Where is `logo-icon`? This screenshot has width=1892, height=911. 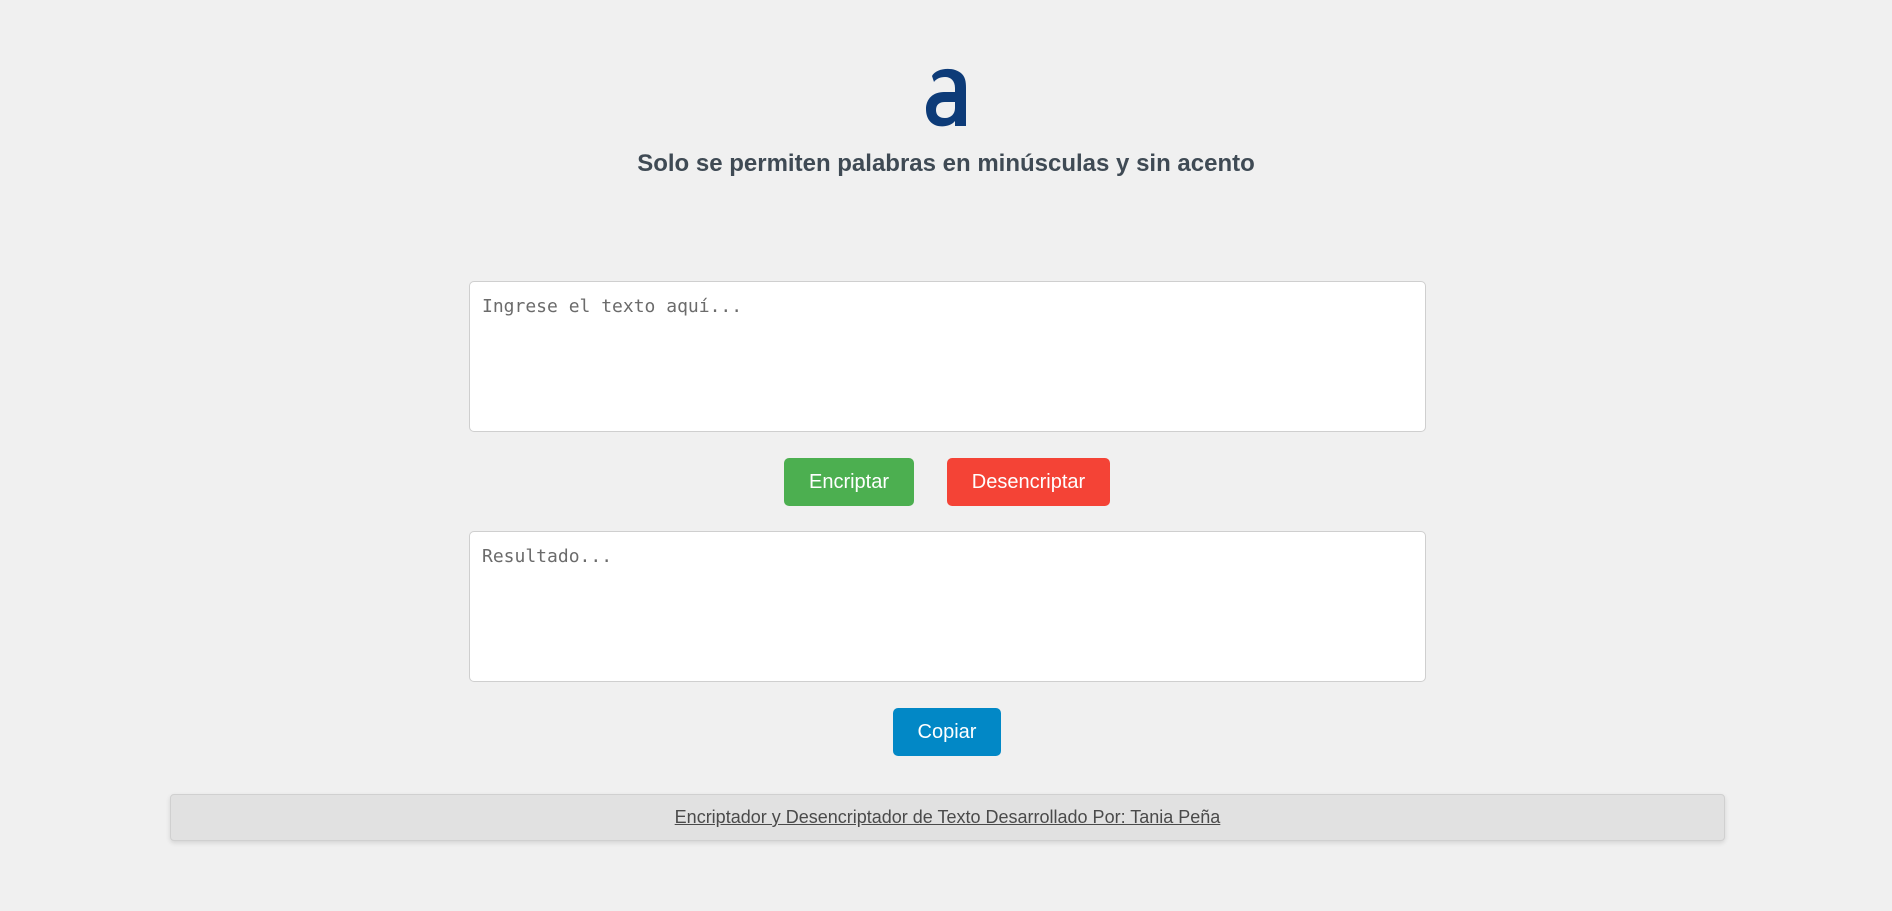
logo-icon is located at coordinates (946, 96).